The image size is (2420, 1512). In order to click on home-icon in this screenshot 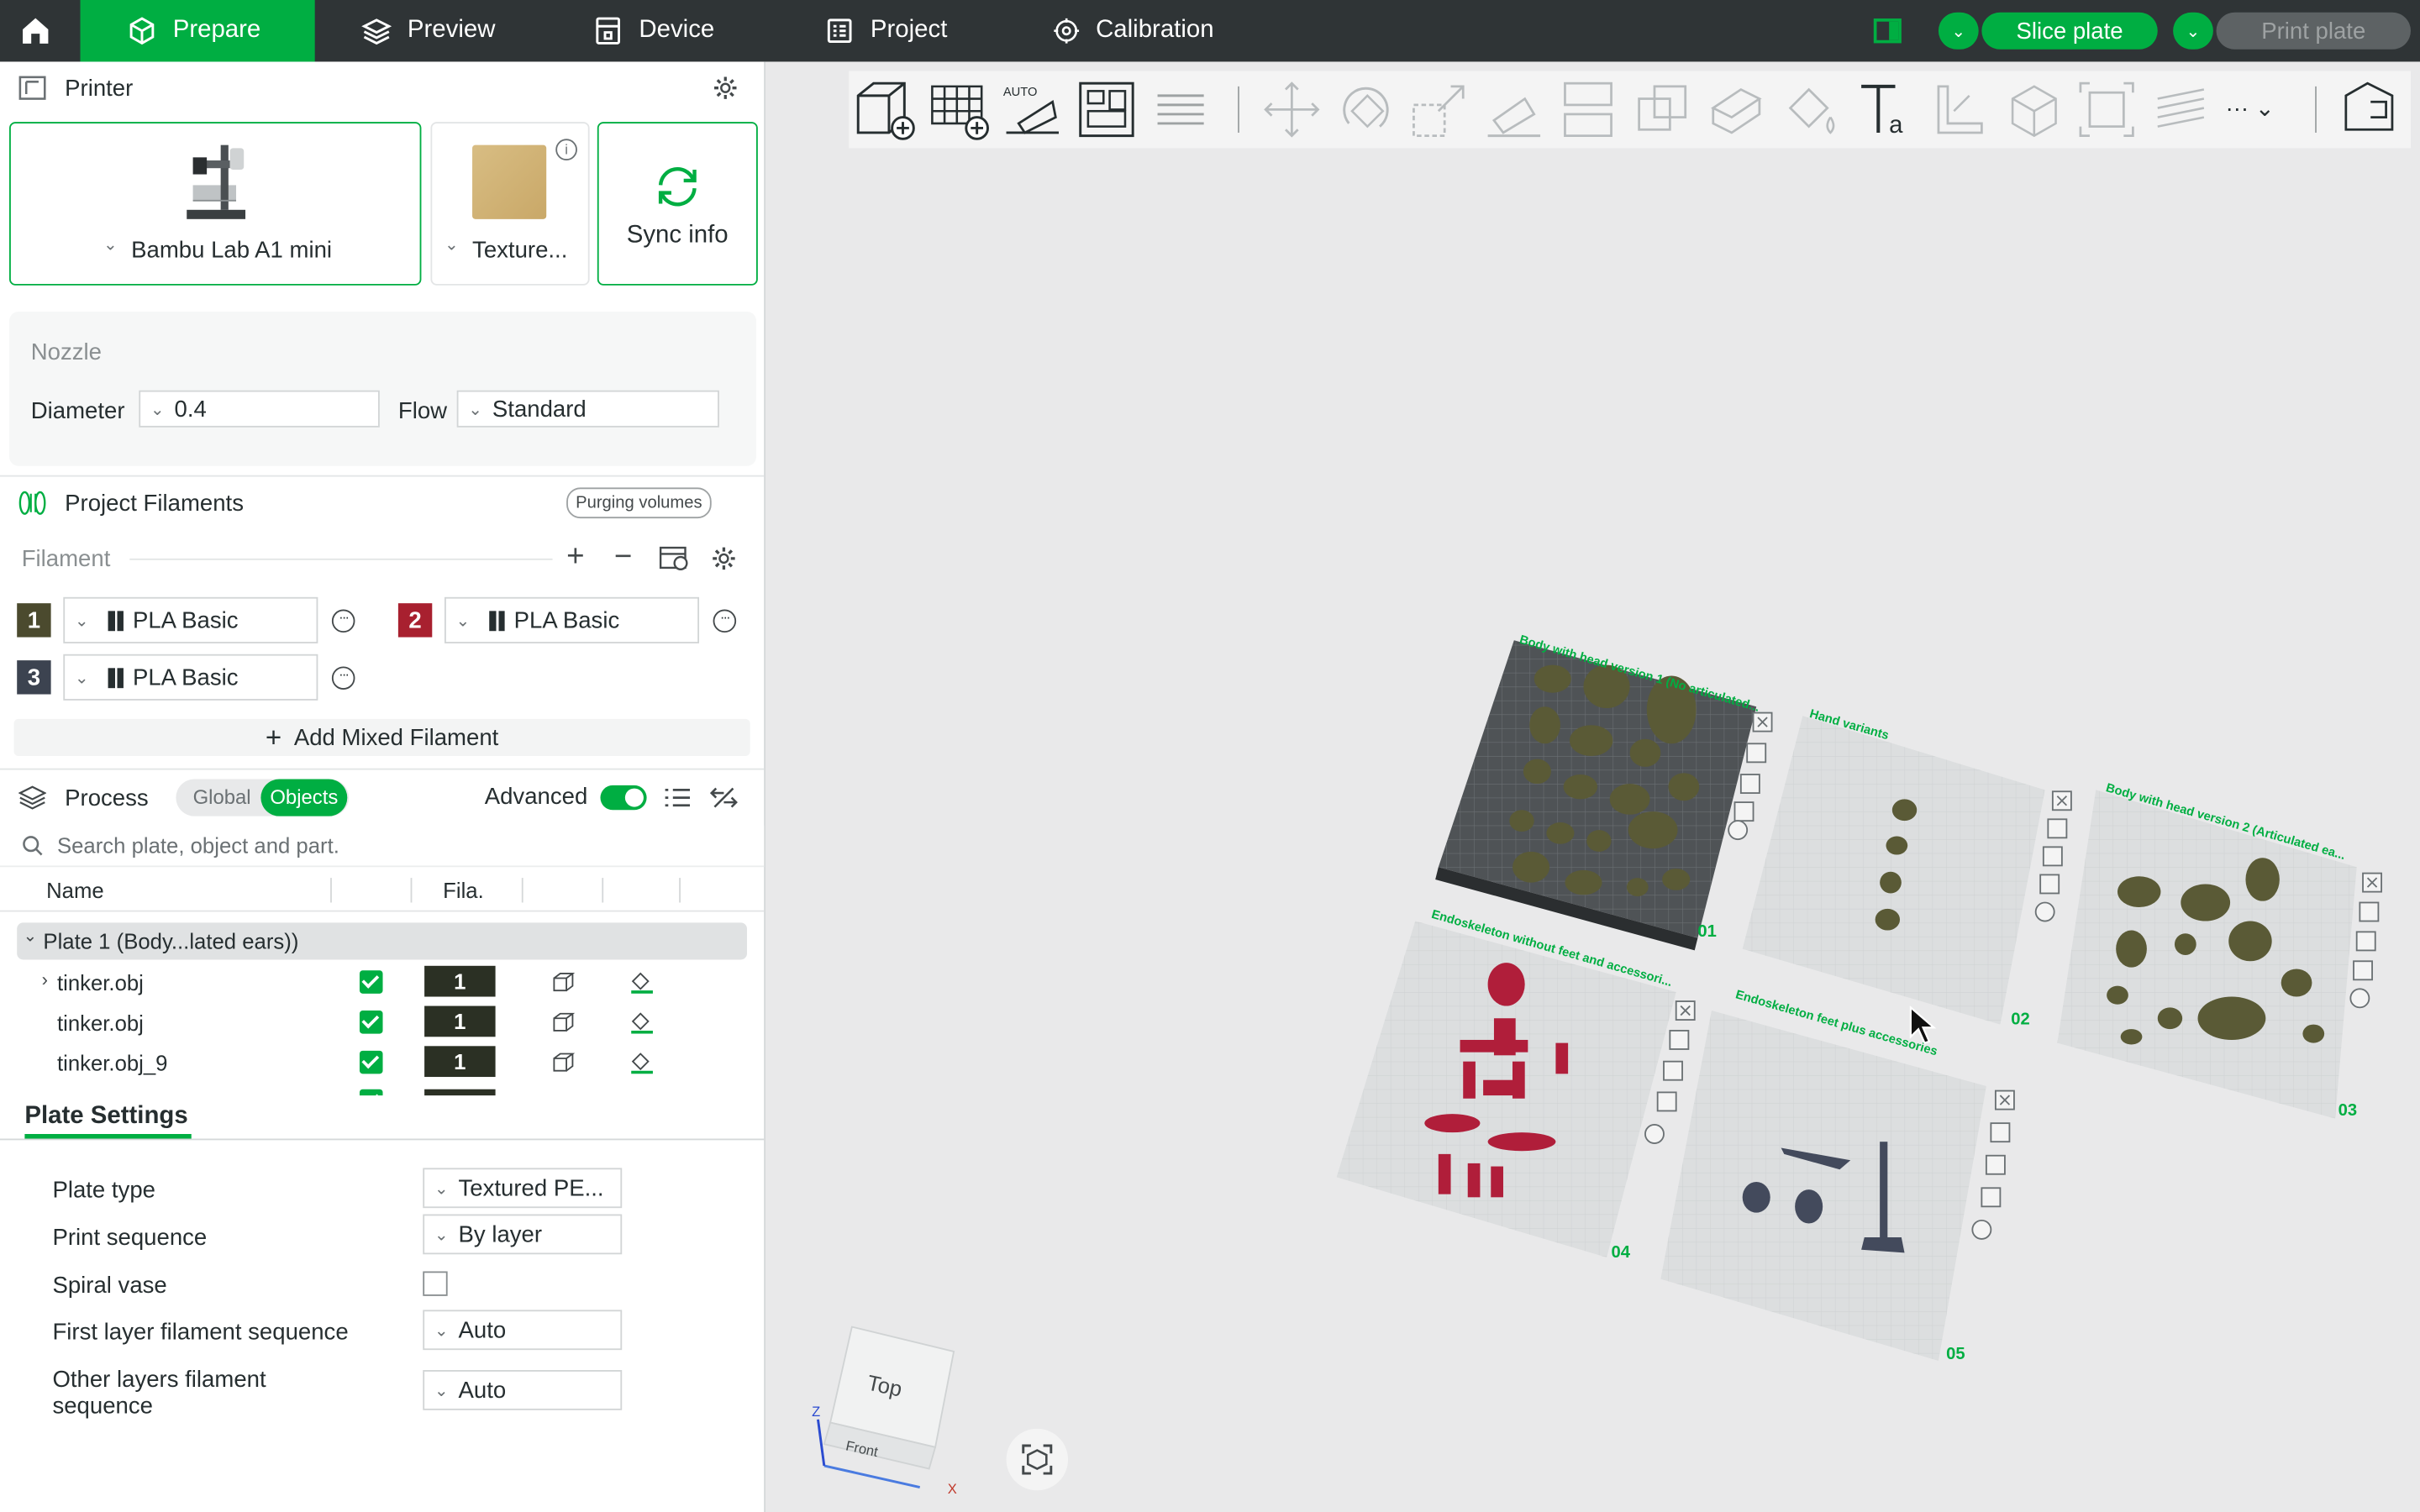, I will do `click(36, 31)`.